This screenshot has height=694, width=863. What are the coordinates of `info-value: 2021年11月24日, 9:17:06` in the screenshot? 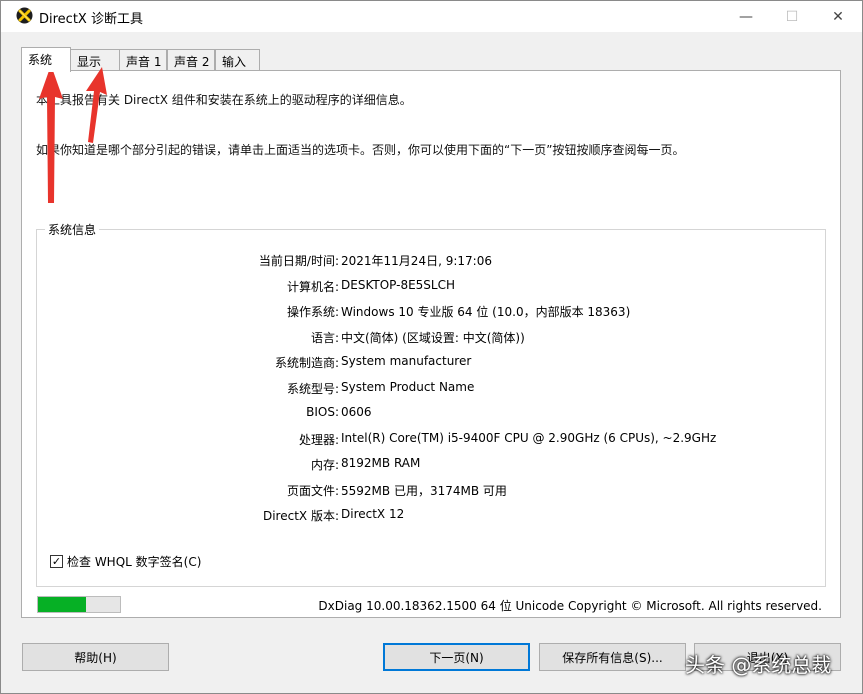 It's located at (416, 261).